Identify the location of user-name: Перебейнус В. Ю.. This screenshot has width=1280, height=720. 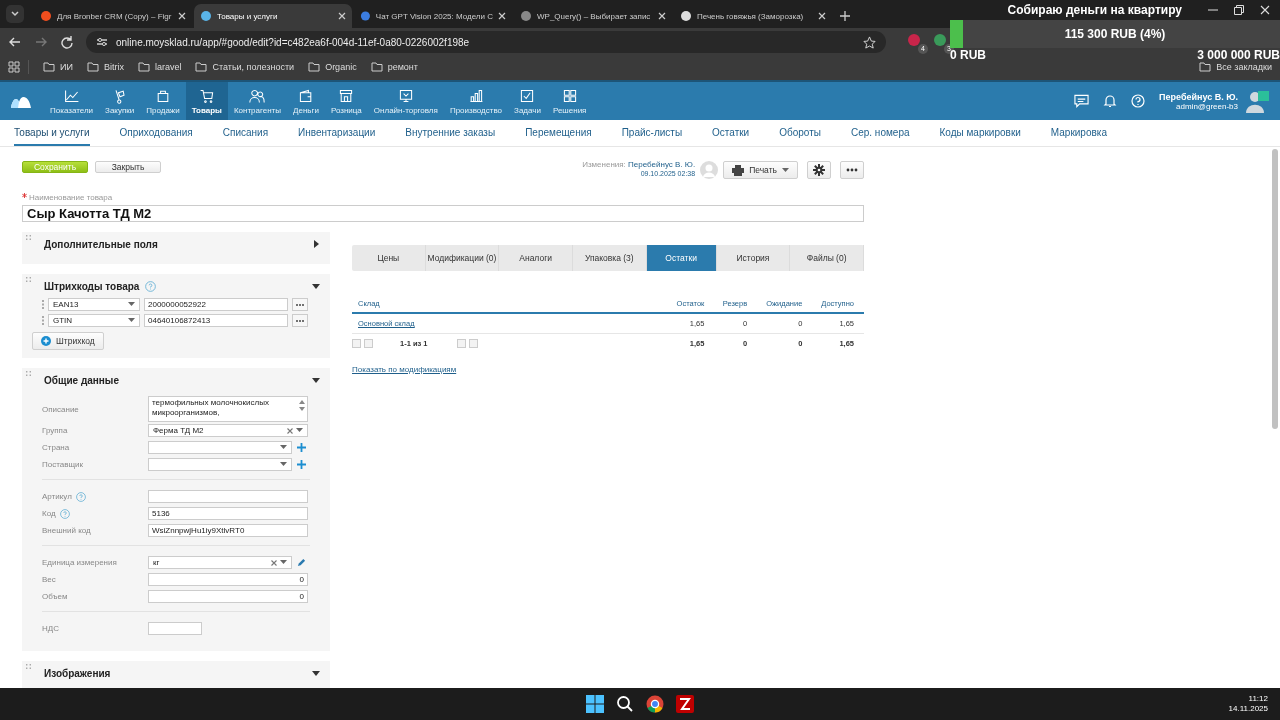
(1198, 96).